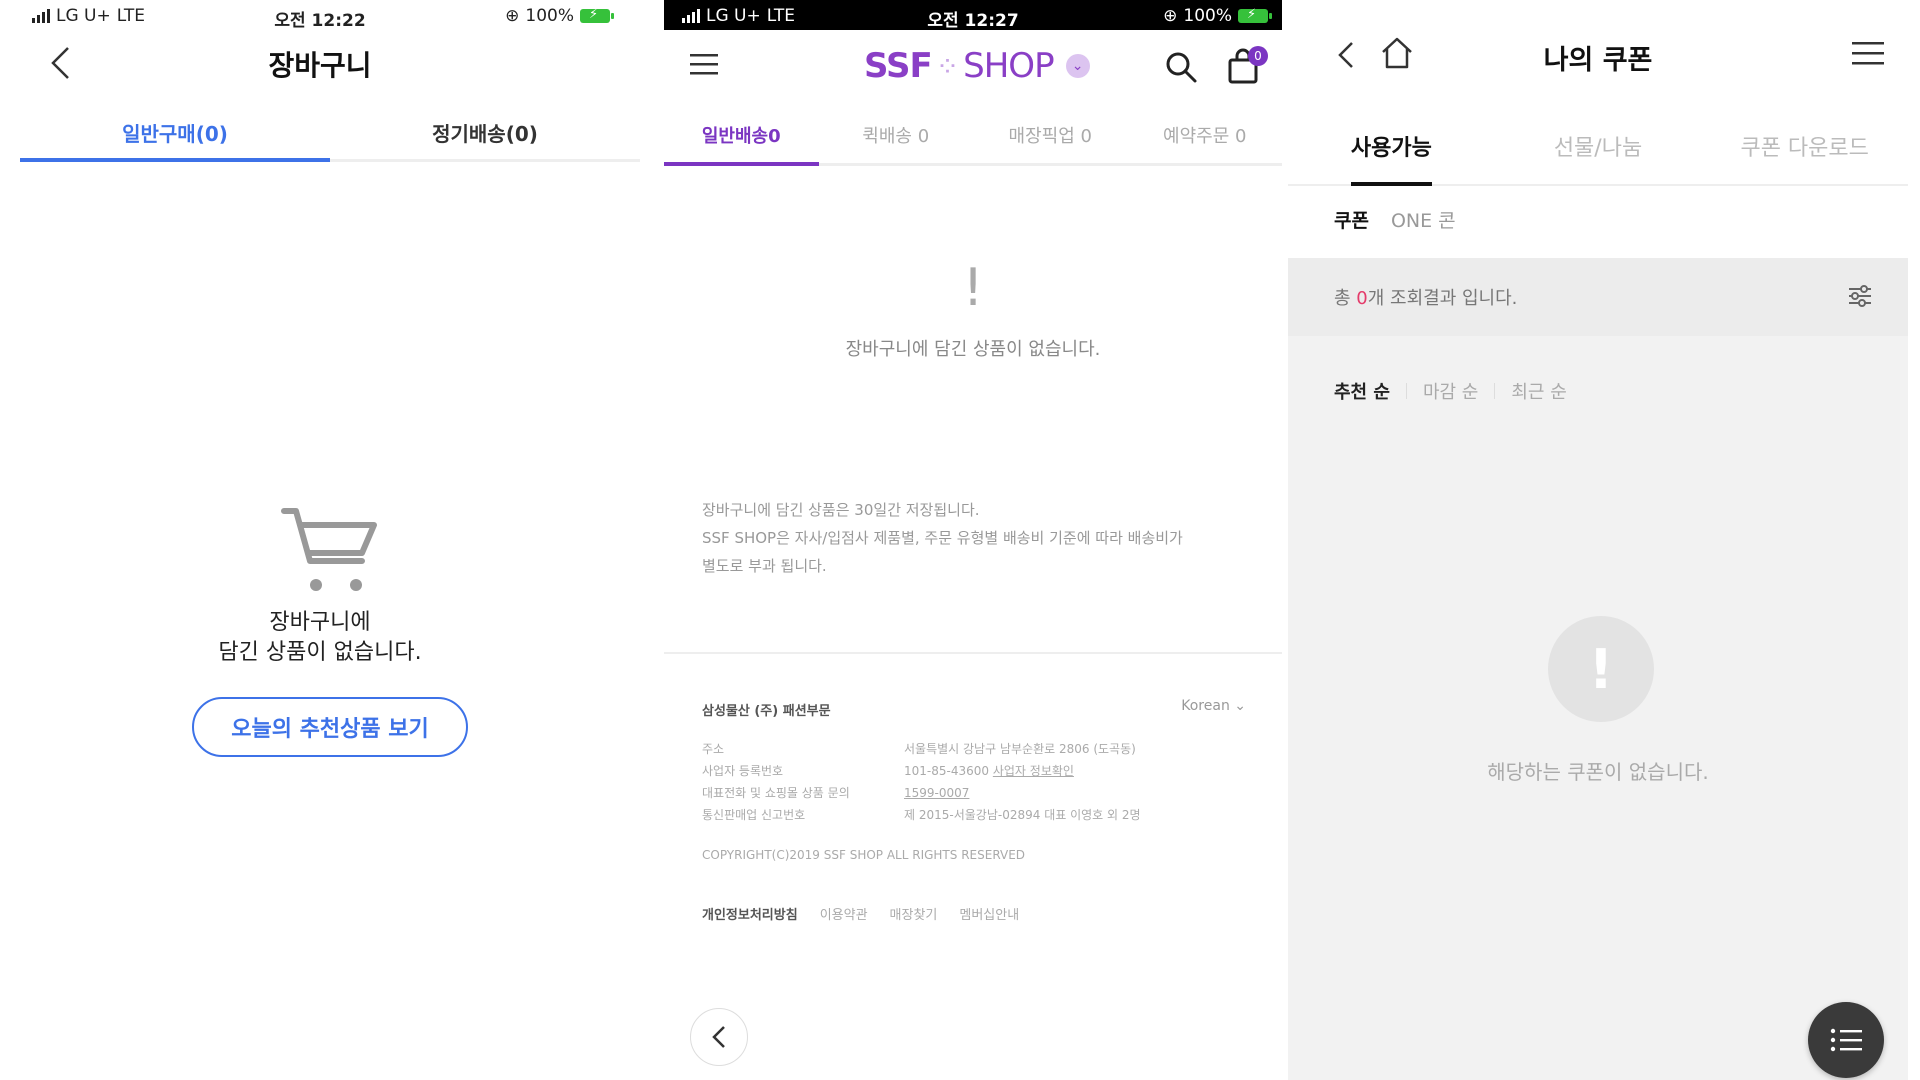 The width and height of the screenshot is (1920, 1080). Describe the element at coordinates (896, 137) in the screenshot. I see `tab-quick-delivery: 퀵배송 0` at that location.